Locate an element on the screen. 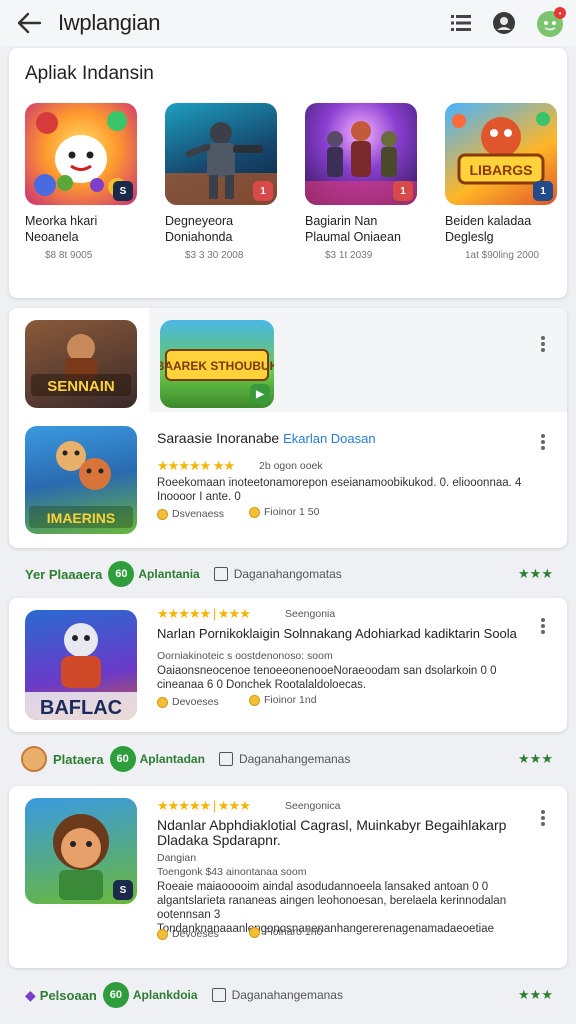 The image size is (576, 1024). footer-stat-2: Fioinaro 1n0 is located at coordinates (285, 932).